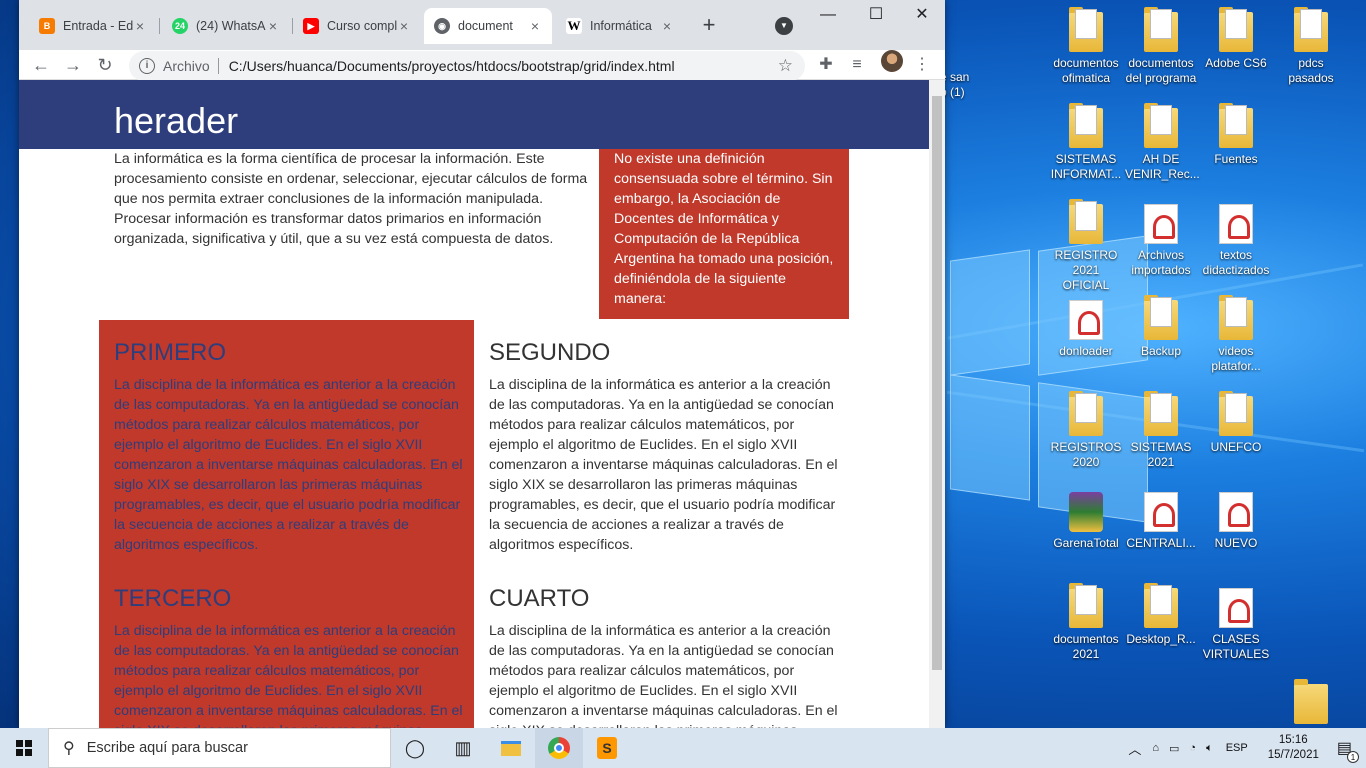 This screenshot has height=768, width=1366. What do you see at coordinates (550, 352) in the screenshot?
I see `card-title-segundo: SEGUNDO` at bounding box center [550, 352].